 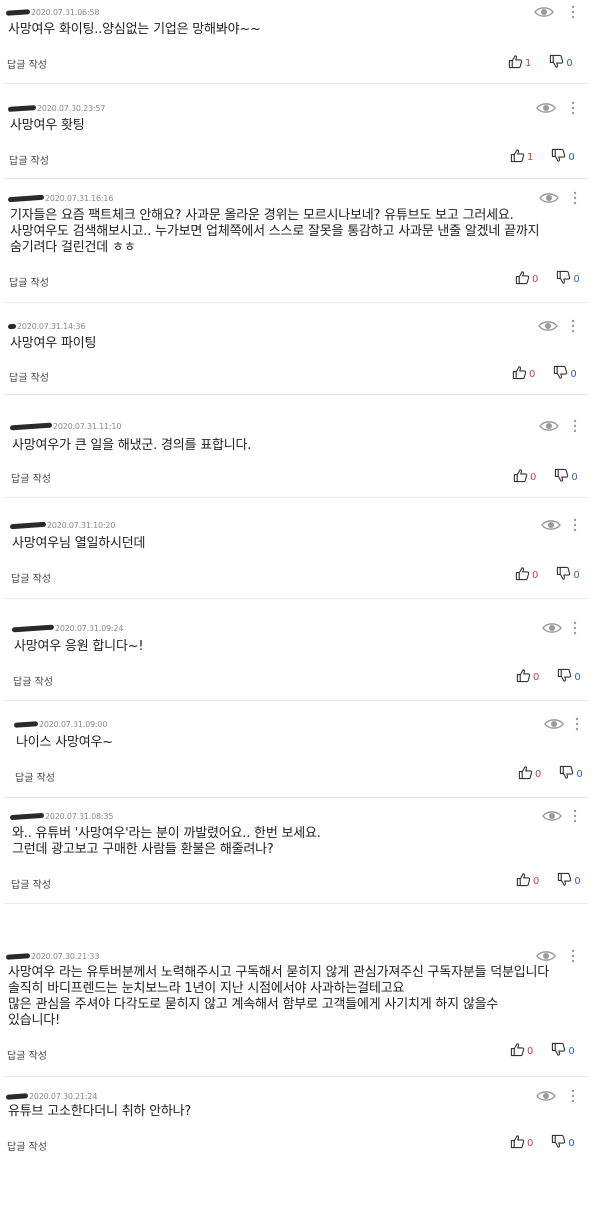 I want to click on comment-text: 사망여우가 큰 일을 해냈군. 경의를 표합니다., so click(x=132, y=445).